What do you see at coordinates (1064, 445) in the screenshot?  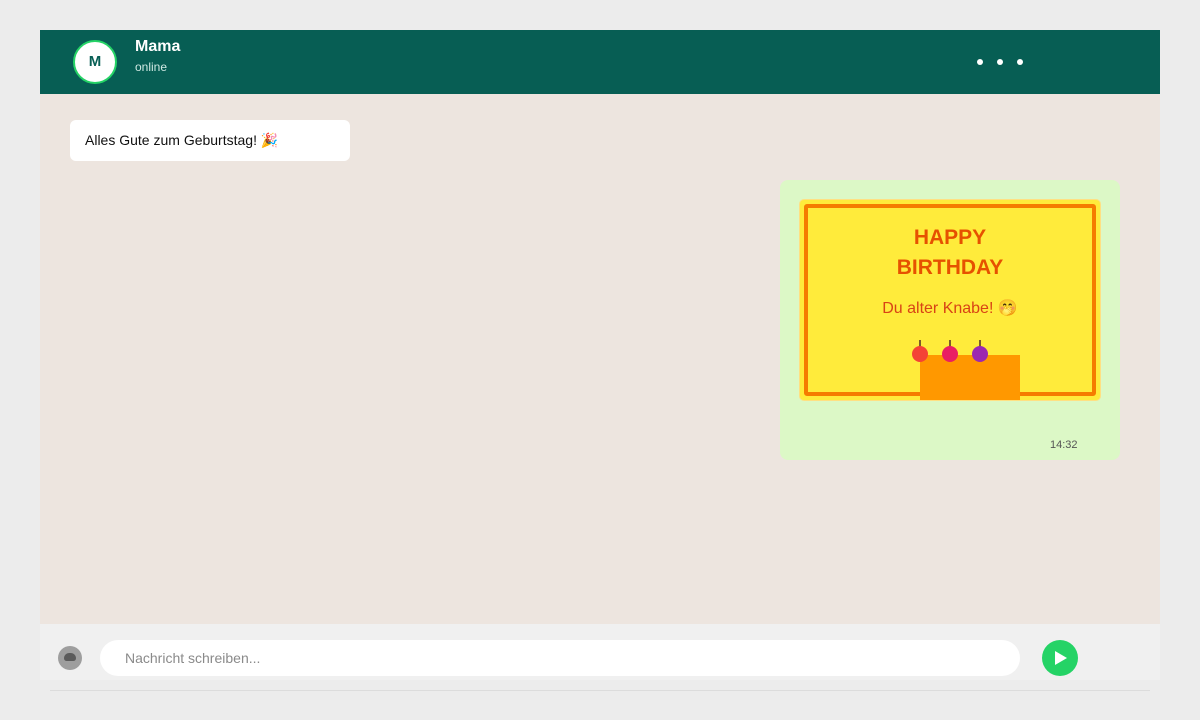 I see `message-timestamp: 14:32` at bounding box center [1064, 445].